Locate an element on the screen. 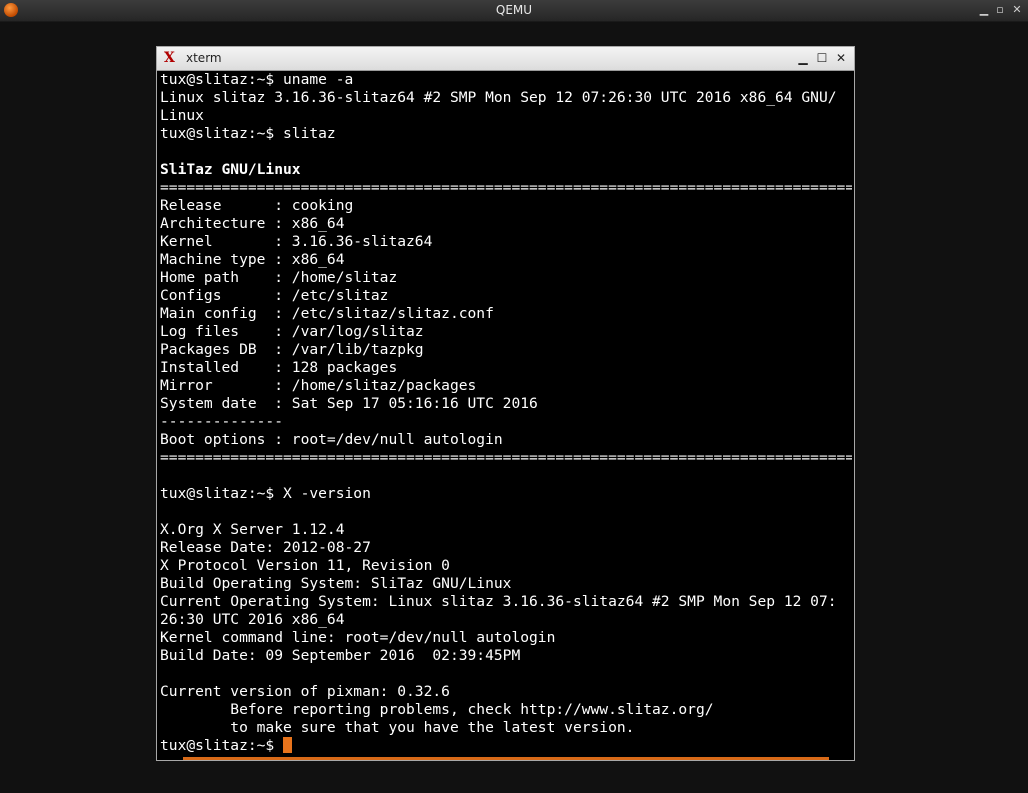 Image resolution: width=1028 pixels, height=793 pixels. terminal-line: Log files : /var/log/slitaz is located at coordinates (292, 331).